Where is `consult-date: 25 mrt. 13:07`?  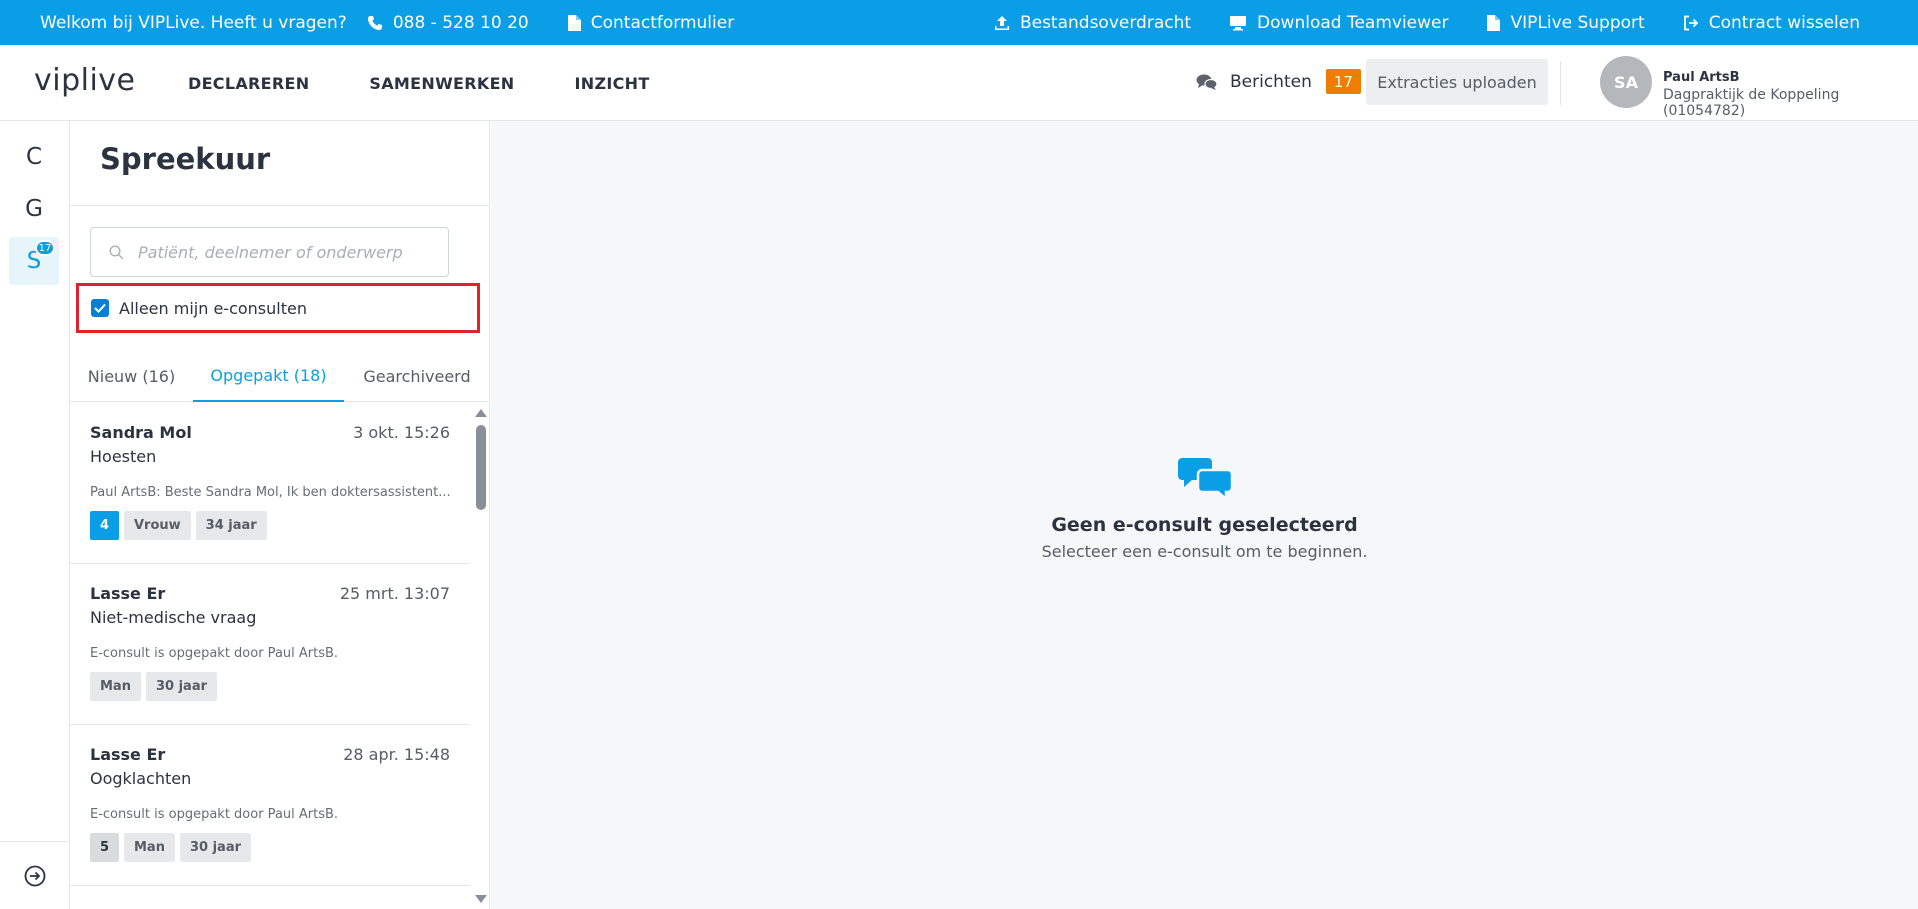
consult-date: 25 mrt. 13:07 is located at coordinates (394, 593).